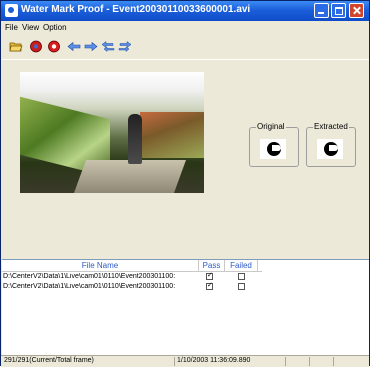  Describe the element at coordinates (338, 10) in the screenshot. I see `maximize-button` at that location.